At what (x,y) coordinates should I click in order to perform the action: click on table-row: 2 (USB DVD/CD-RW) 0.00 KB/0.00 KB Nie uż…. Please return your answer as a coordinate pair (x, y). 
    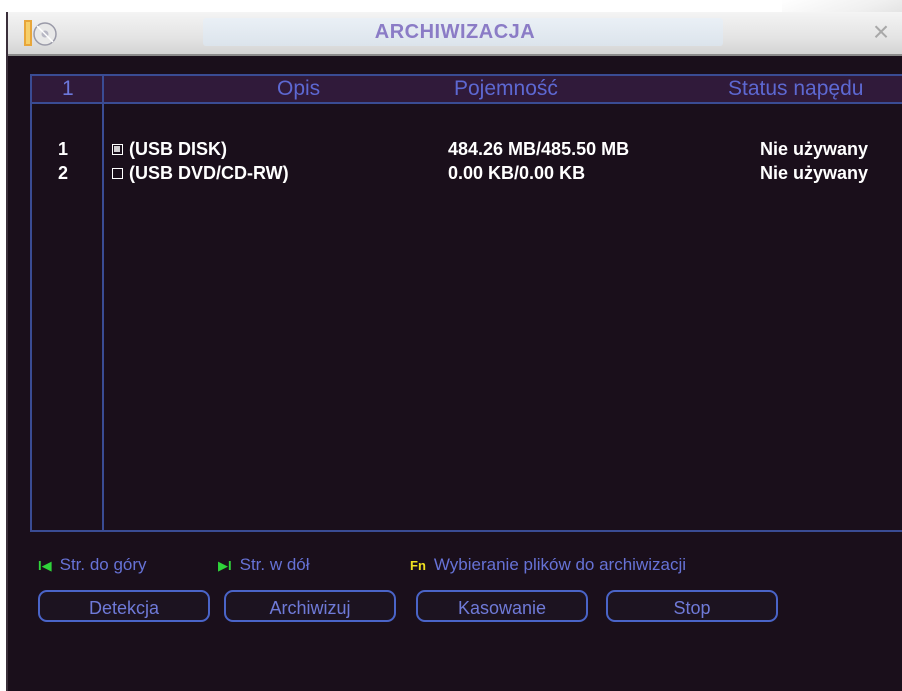
    Looking at the image, I should click on (467, 173).